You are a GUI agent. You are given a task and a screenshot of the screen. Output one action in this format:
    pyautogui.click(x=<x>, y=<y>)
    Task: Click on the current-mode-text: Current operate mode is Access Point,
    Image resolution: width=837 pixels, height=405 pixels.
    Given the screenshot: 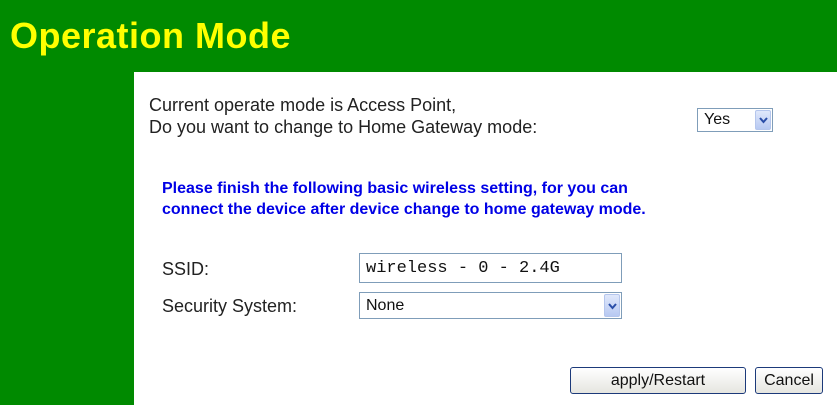 What is the action you would take?
    pyautogui.click(x=303, y=105)
    